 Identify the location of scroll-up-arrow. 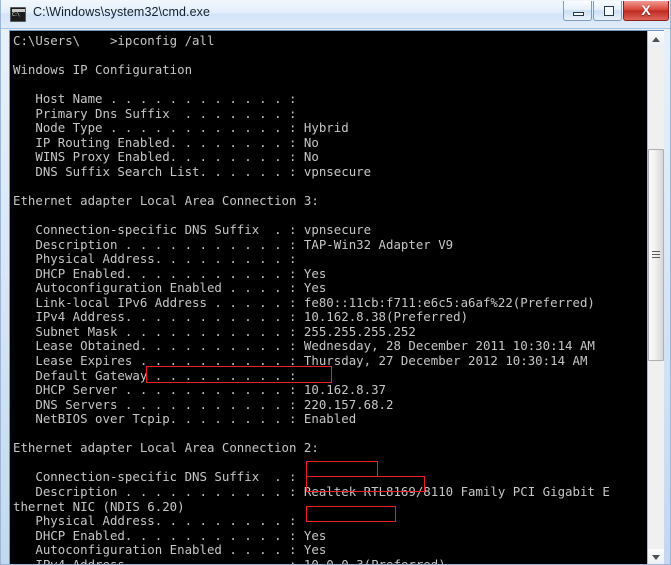
(656, 39).